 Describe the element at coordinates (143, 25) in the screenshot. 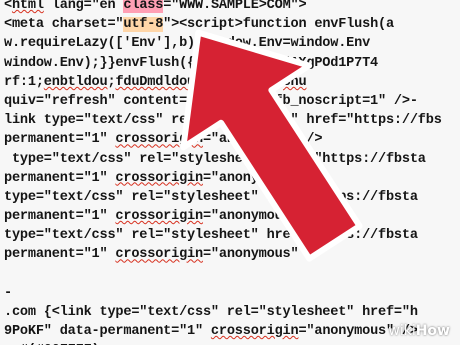

I see `highlighted-charset-value: utf-8` at that location.